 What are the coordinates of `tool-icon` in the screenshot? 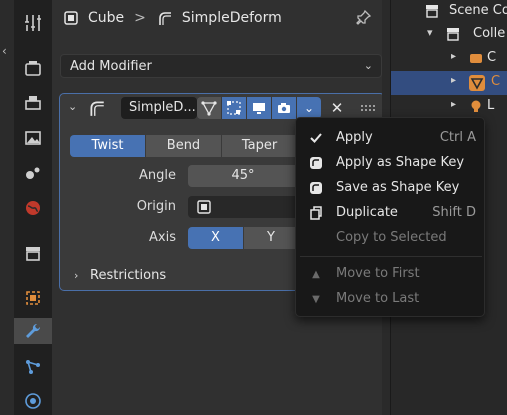 It's located at (33, 23).